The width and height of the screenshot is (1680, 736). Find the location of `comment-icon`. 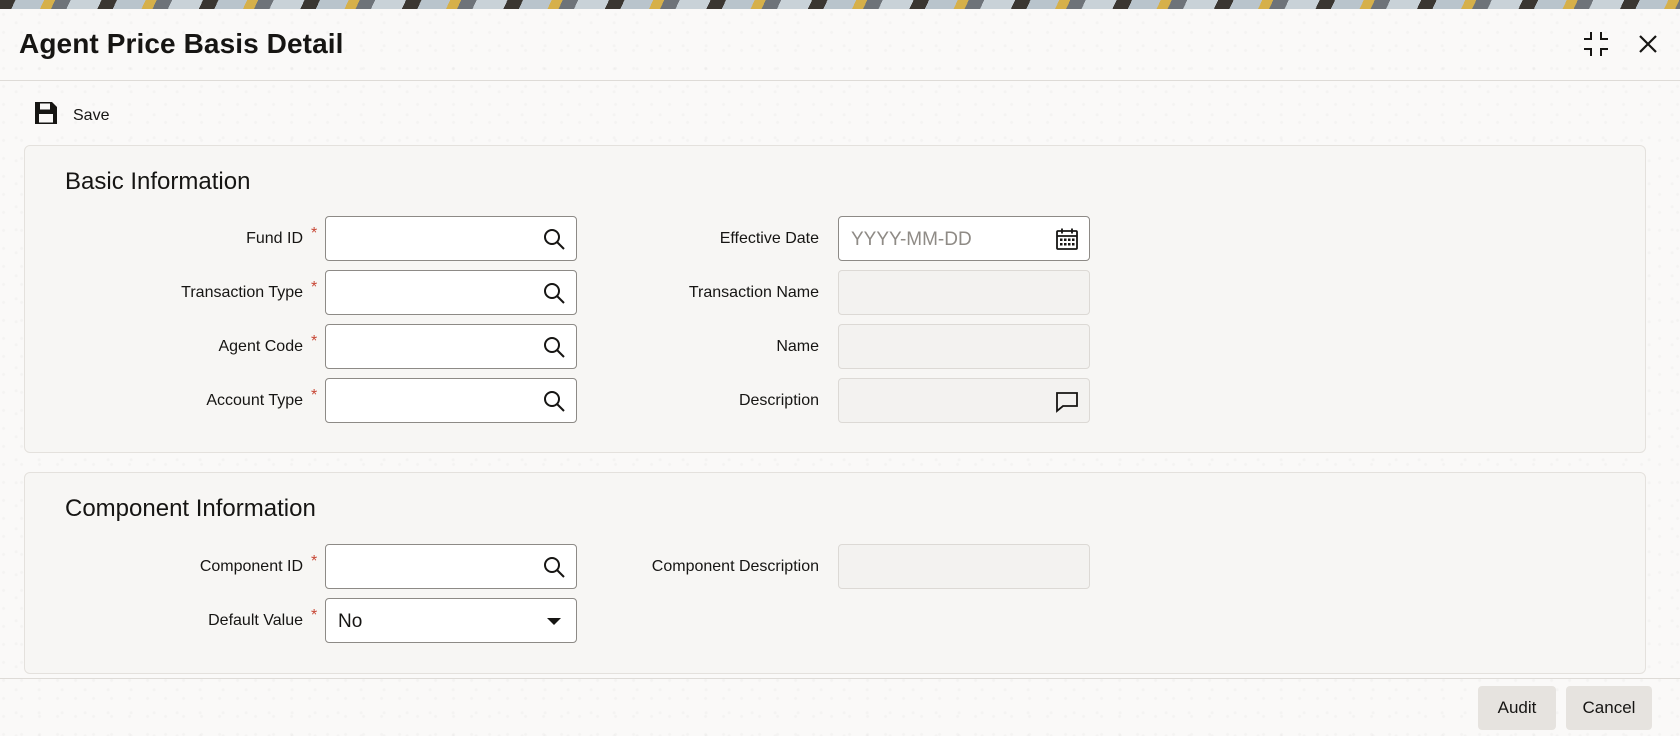

comment-icon is located at coordinates (1067, 401).